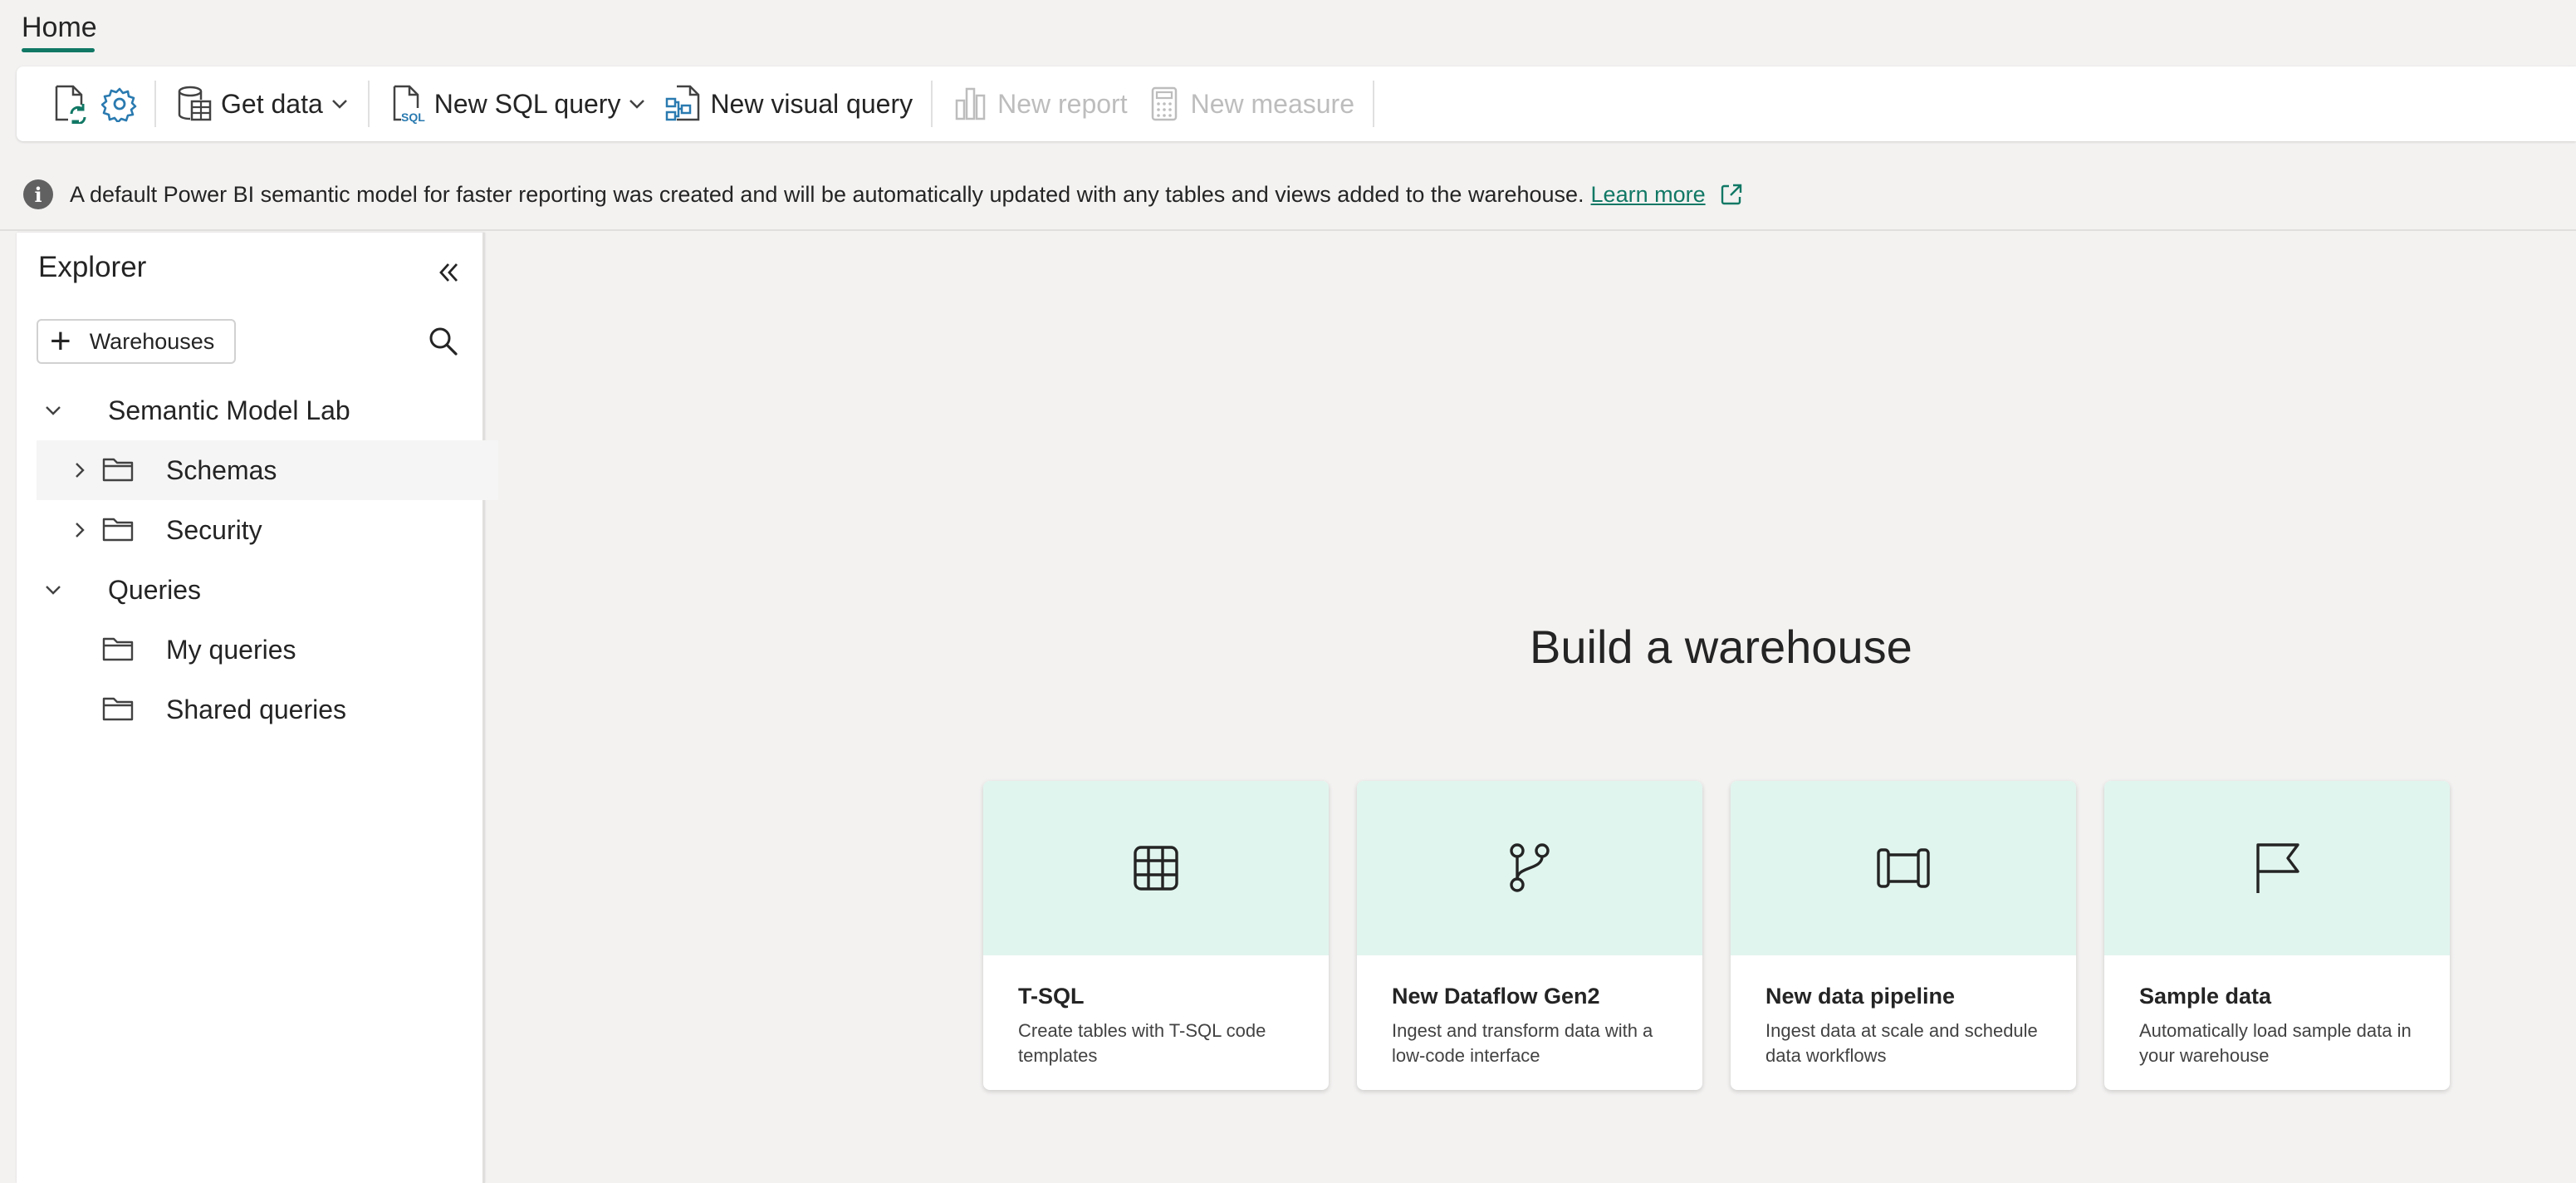 Image resolution: width=2576 pixels, height=1183 pixels. I want to click on tab-home-indicator, so click(59, 50).